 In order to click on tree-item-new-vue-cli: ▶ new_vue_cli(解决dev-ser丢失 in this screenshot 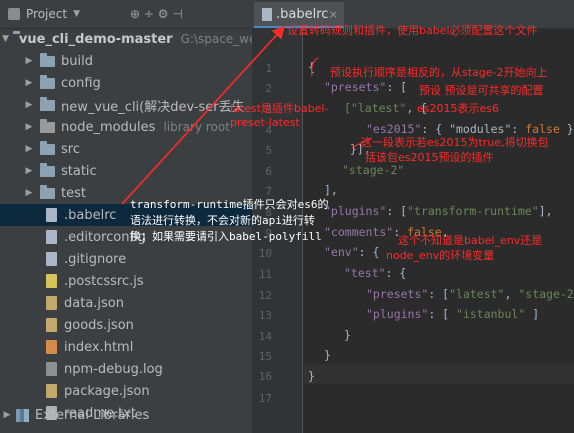, I will do `click(126, 105)`.